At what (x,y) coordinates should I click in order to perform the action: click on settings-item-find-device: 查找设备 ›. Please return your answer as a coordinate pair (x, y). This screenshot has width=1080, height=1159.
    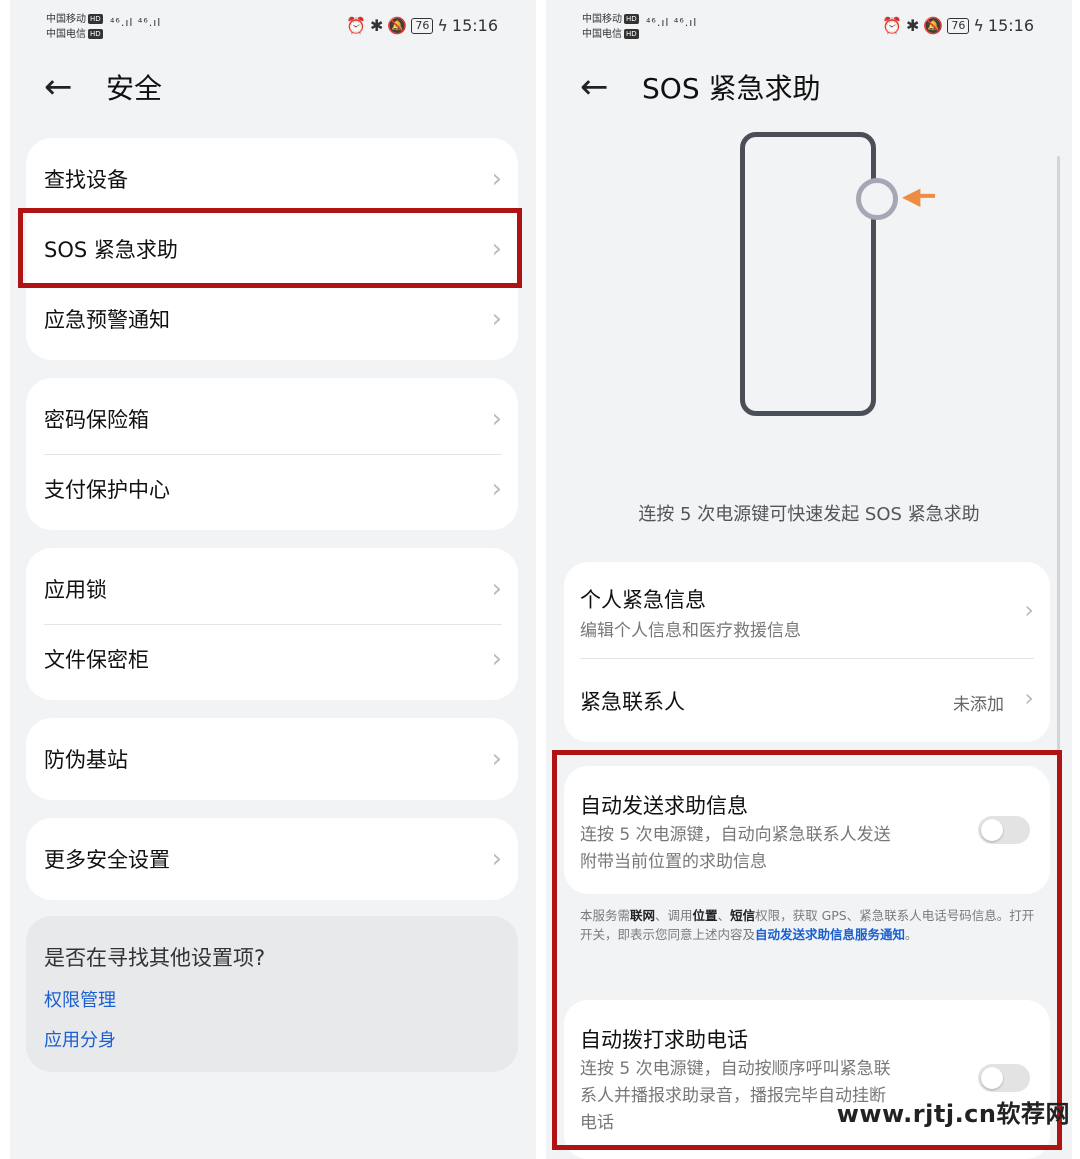
    Looking at the image, I should click on (272, 179).